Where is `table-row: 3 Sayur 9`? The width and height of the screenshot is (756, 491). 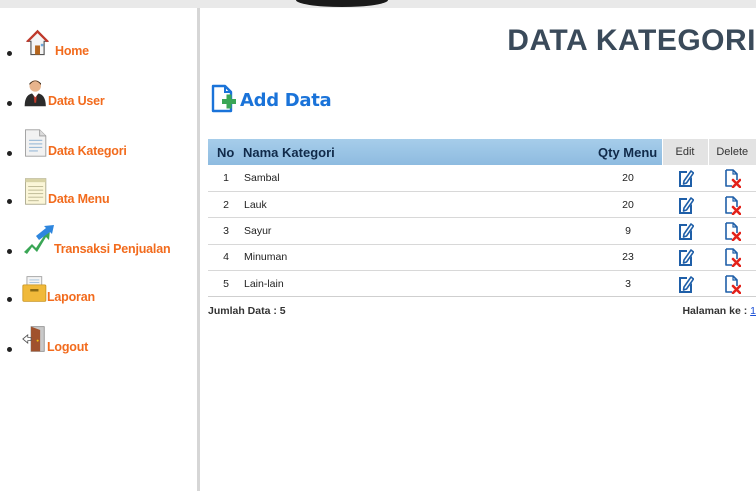 table-row: 3 Sayur 9 is located at coordinates (482, 231).